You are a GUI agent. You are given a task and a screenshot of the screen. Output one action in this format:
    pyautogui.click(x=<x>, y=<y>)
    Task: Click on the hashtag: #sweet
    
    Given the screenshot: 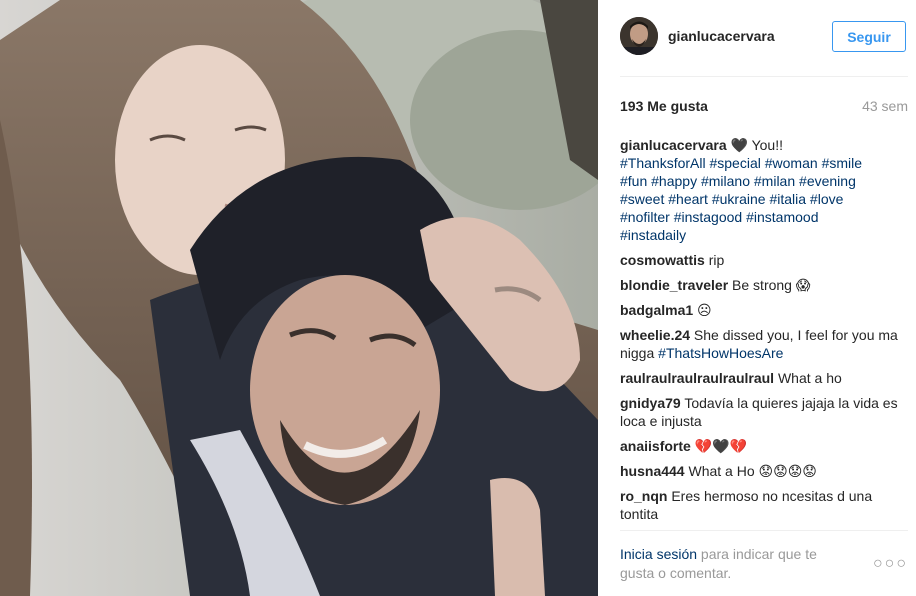 What is the action you would take?
    pyautogui.click(x=642, y=199)
    